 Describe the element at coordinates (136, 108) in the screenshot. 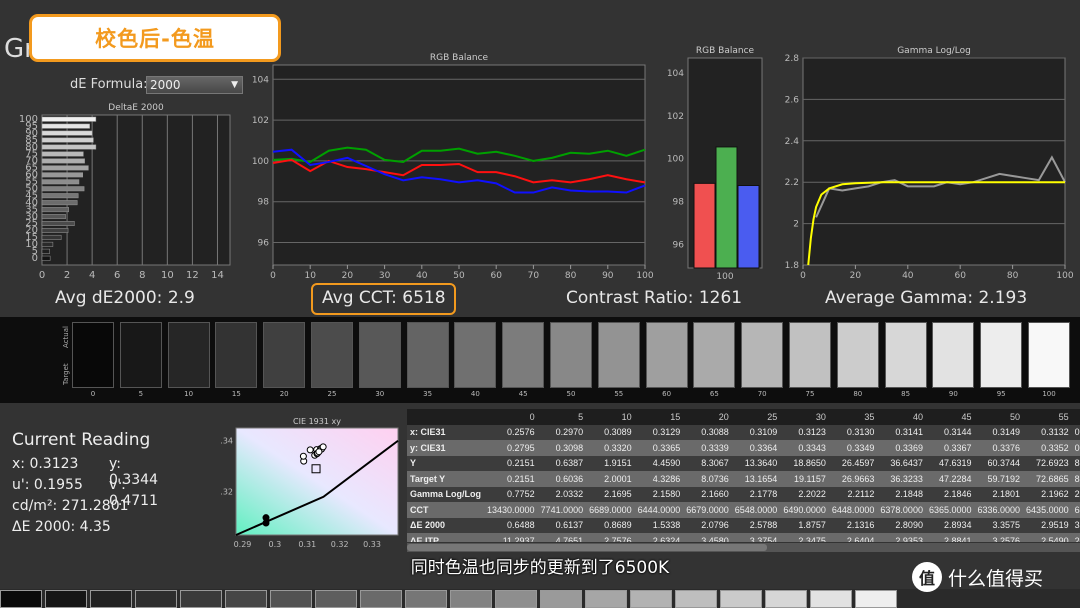

I see `chart-title: DeltaE 2000` at that location.